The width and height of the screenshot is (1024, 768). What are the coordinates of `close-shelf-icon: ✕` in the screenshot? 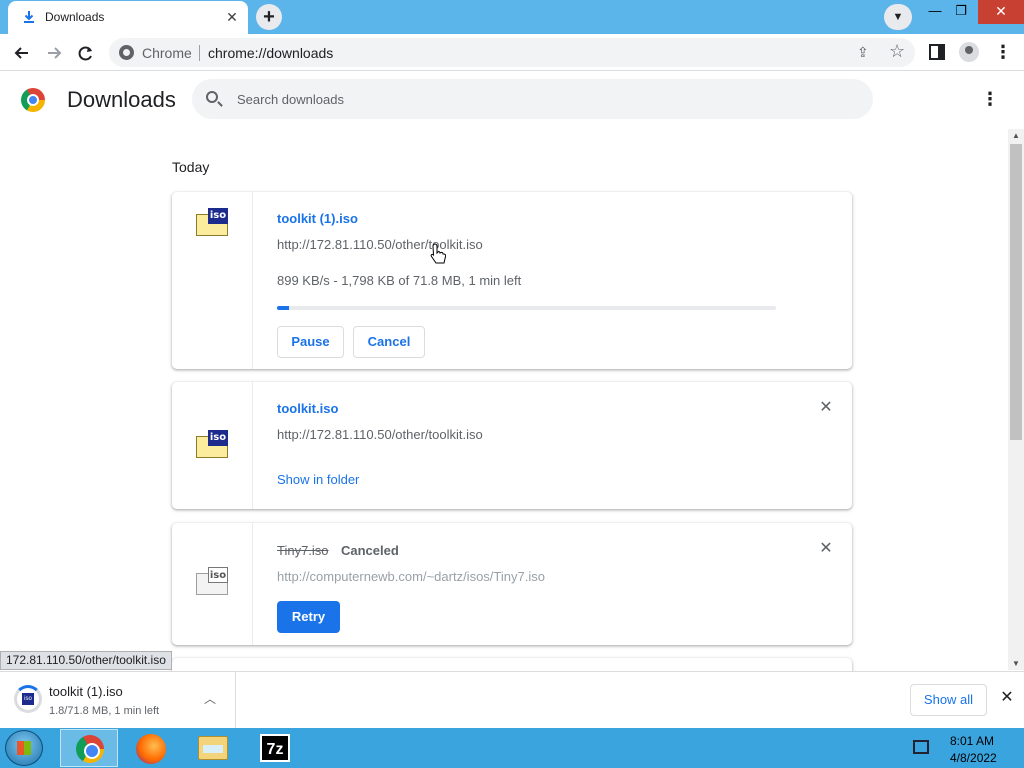 It's located at (1007, 698).